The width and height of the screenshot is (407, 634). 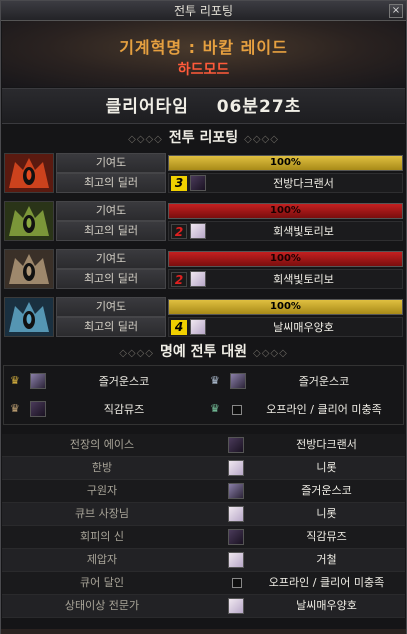 I want to click on honor-member: ♛ 오프라인 / 클리어 미충족, so click(x=303, y=410).